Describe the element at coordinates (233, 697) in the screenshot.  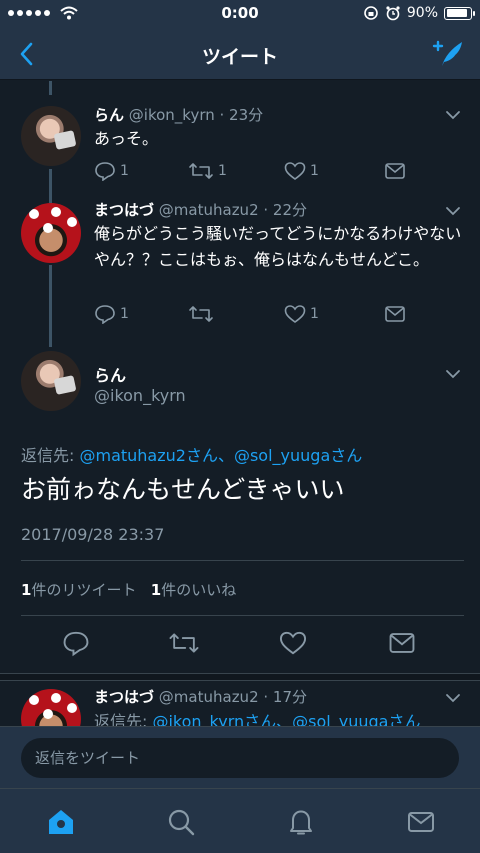
I see `user-handle-time: @matuhazu2 · 17分` at that location.